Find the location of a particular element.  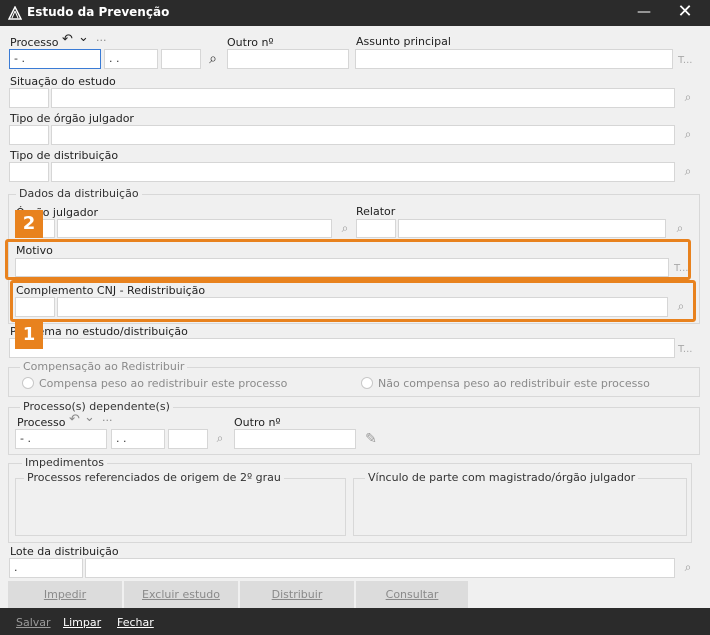

search-lote-icon: ⌕ is located at coordinates (688, 568).